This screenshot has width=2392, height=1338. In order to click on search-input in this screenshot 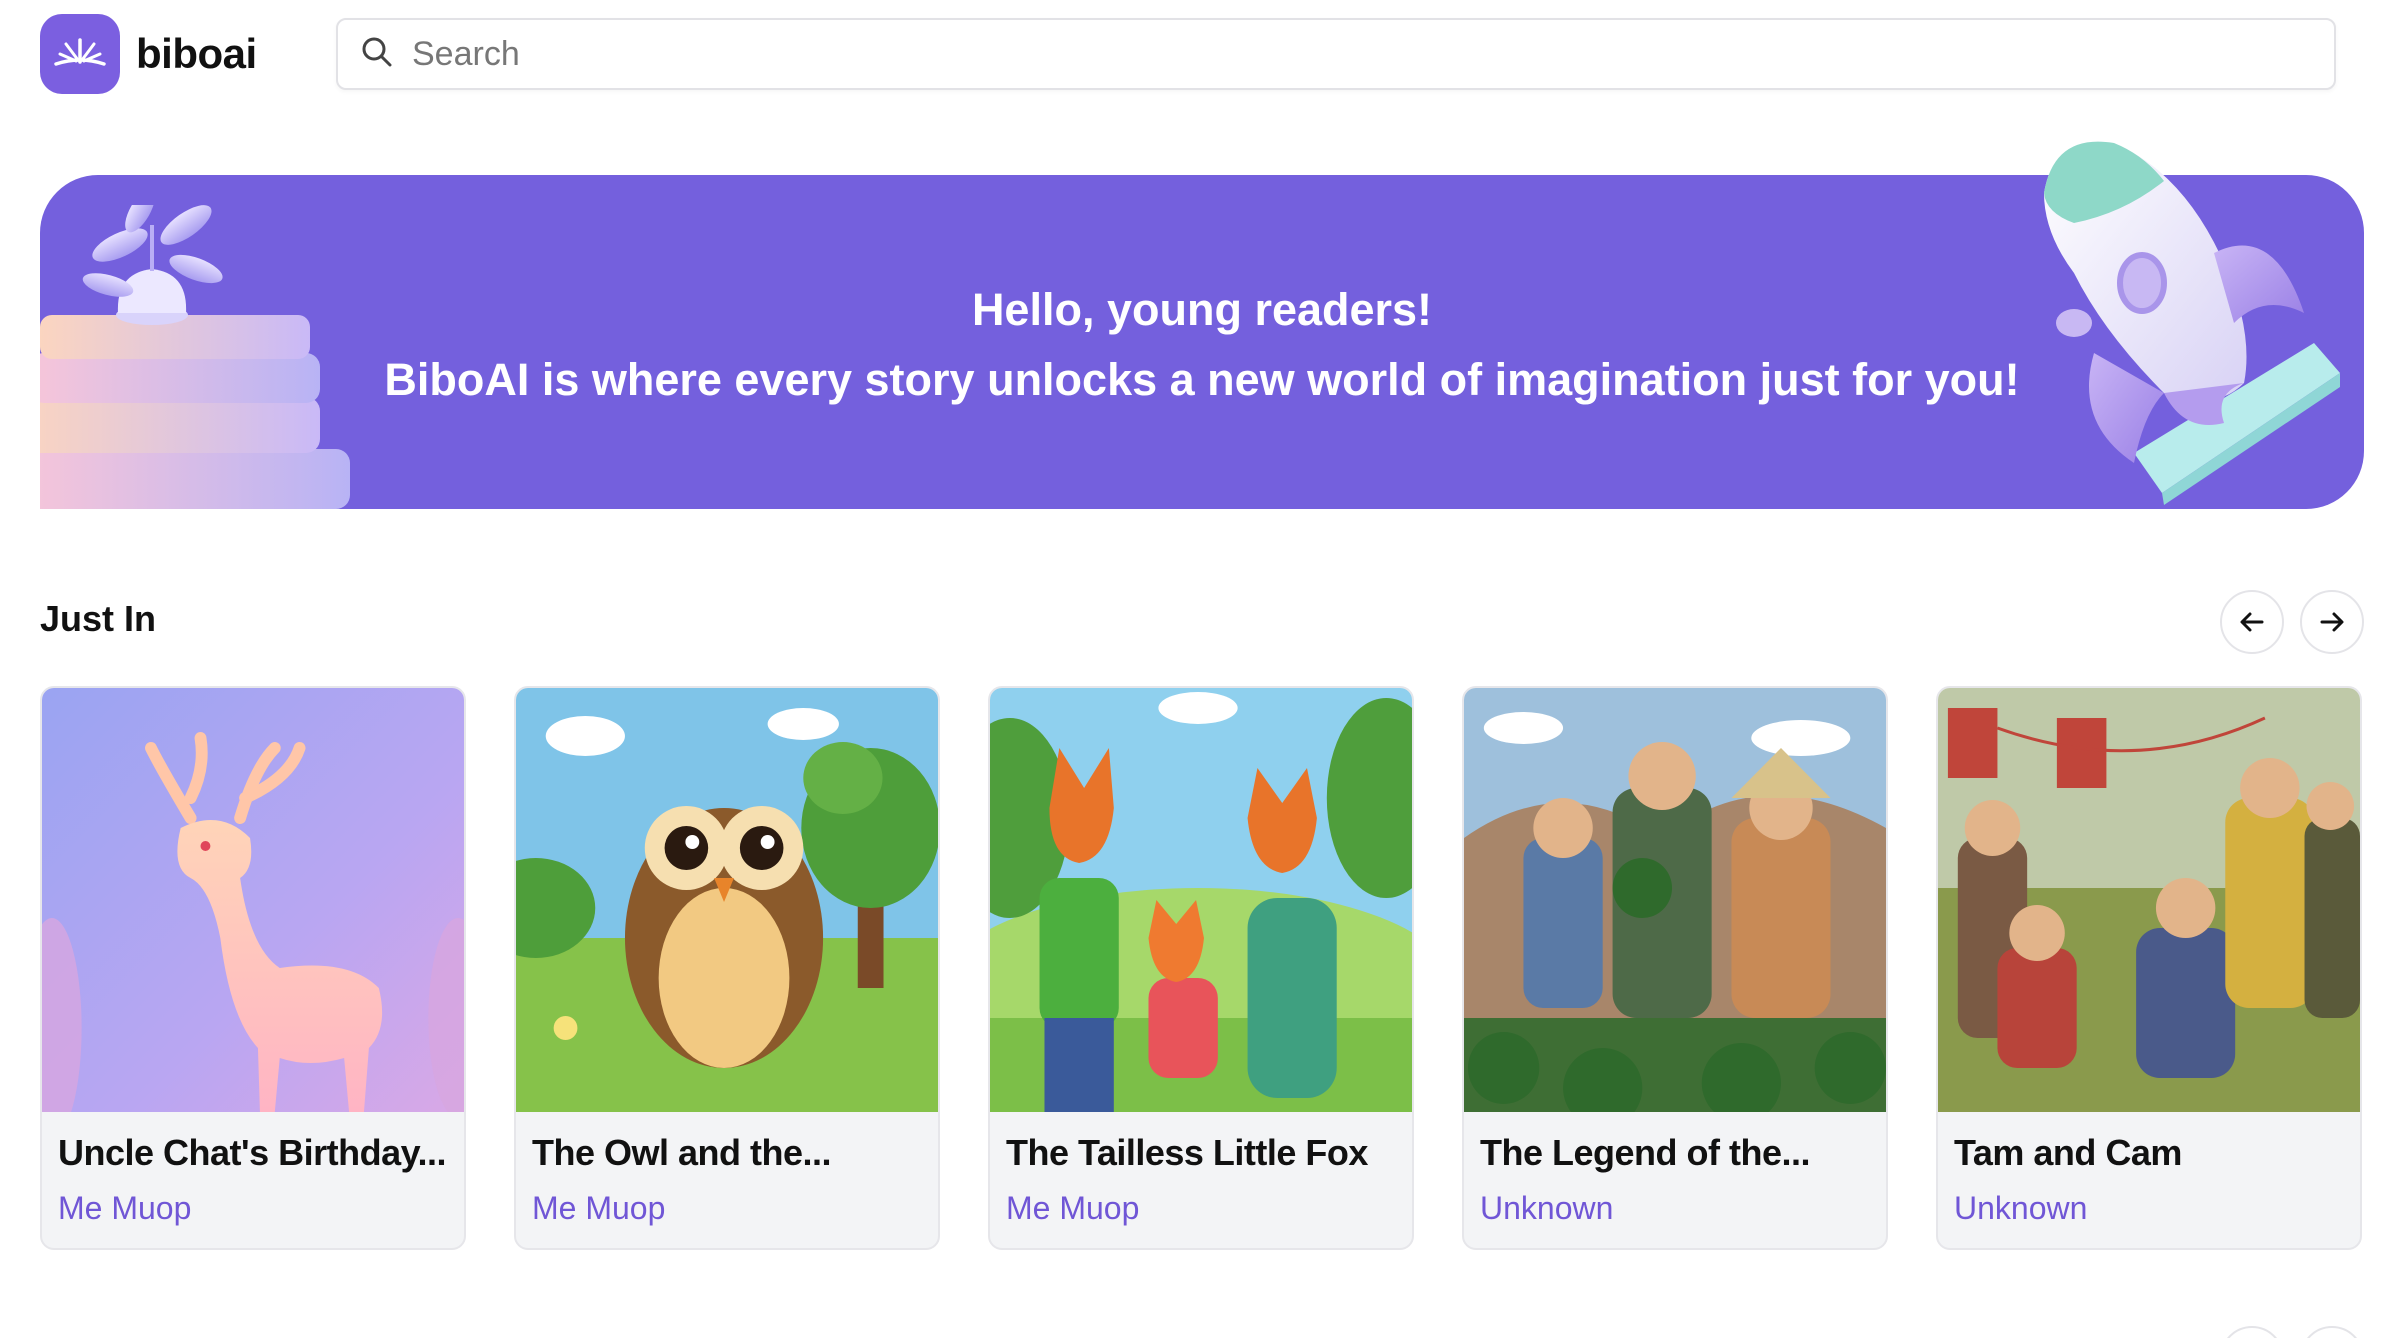, I will do `click(1312, 54)`.